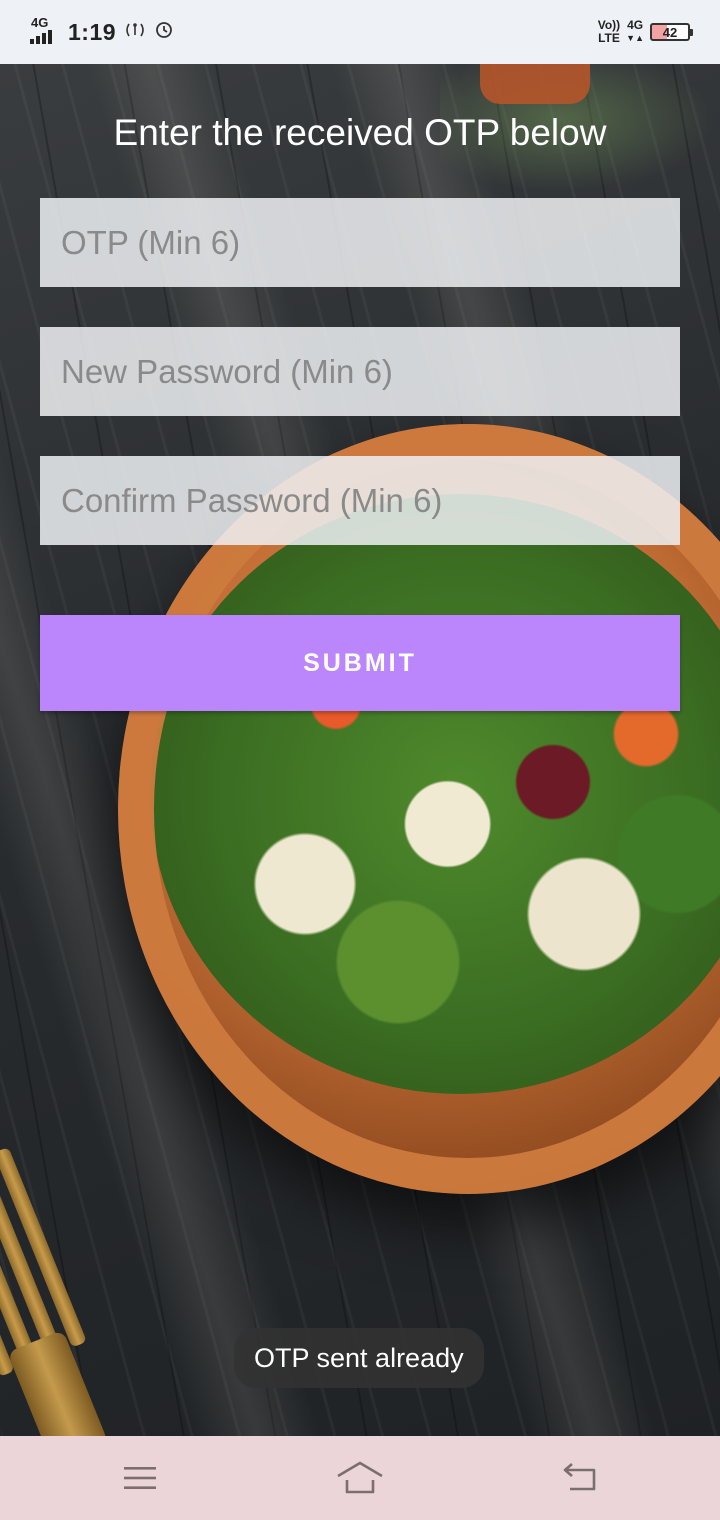  I want to click on toast-message: OTP sent already, so click(359, 1358).